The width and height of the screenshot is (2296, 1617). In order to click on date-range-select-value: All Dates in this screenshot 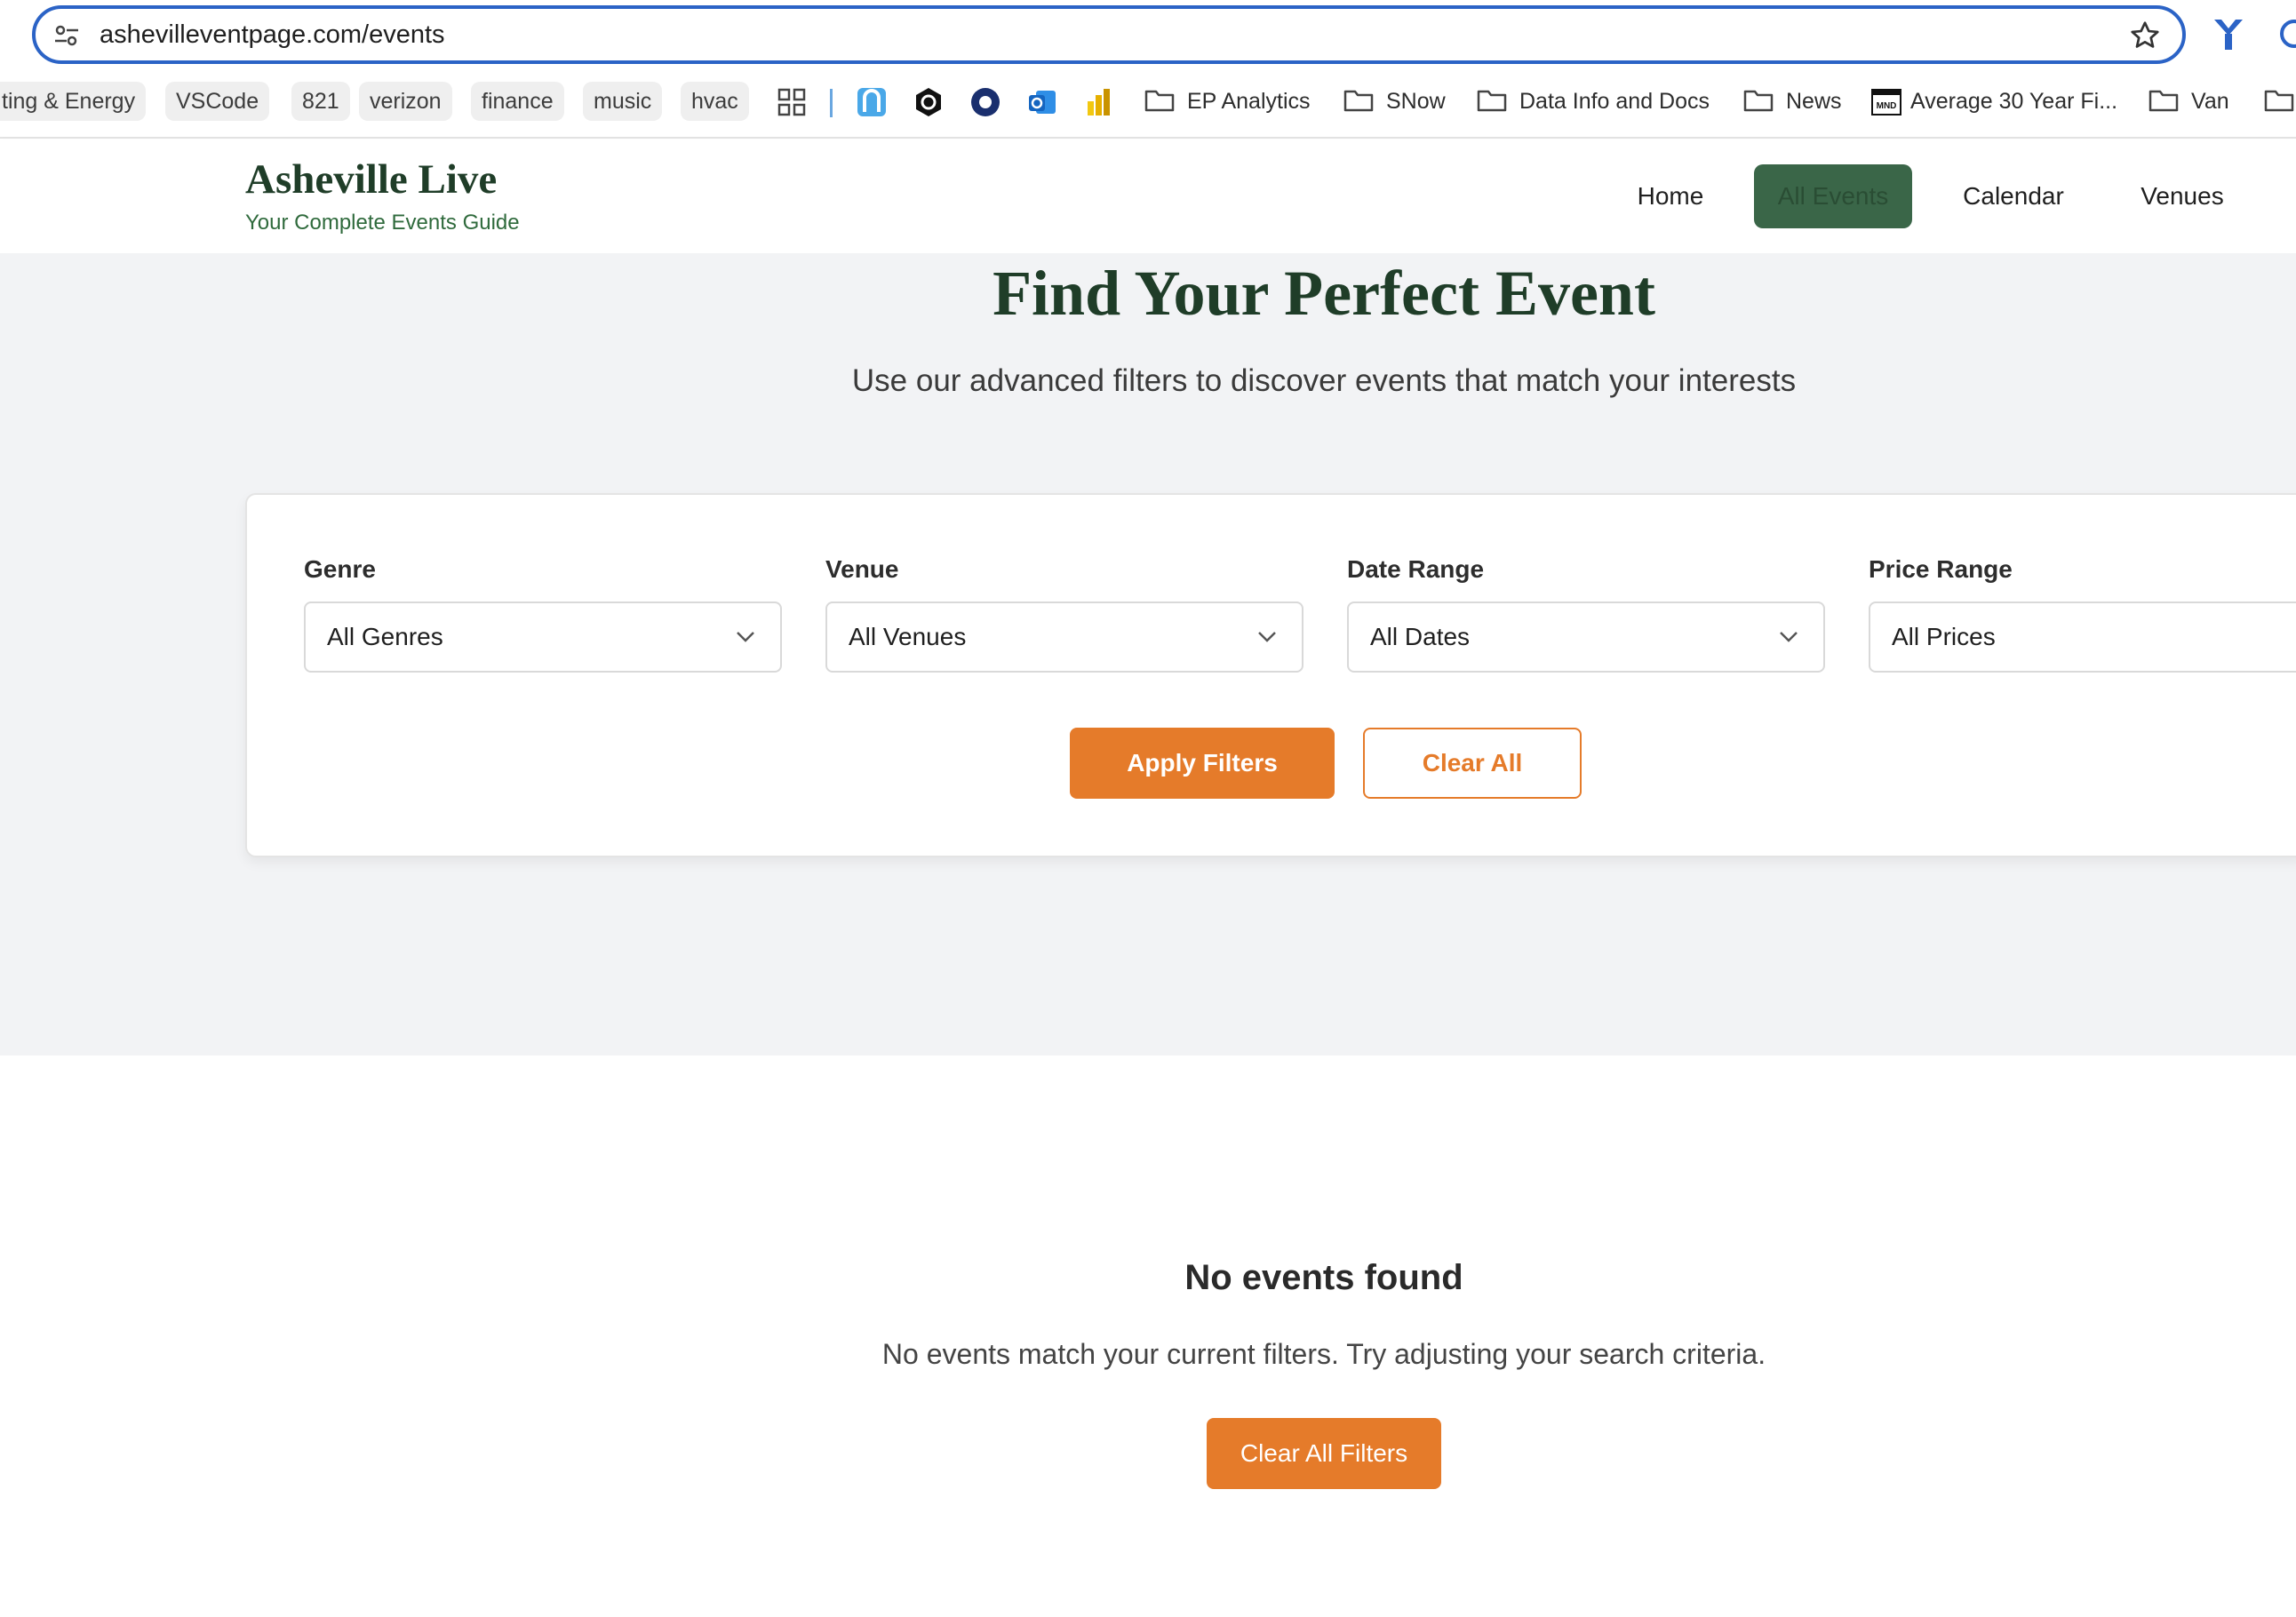, I will do `click(1421, 636)`.